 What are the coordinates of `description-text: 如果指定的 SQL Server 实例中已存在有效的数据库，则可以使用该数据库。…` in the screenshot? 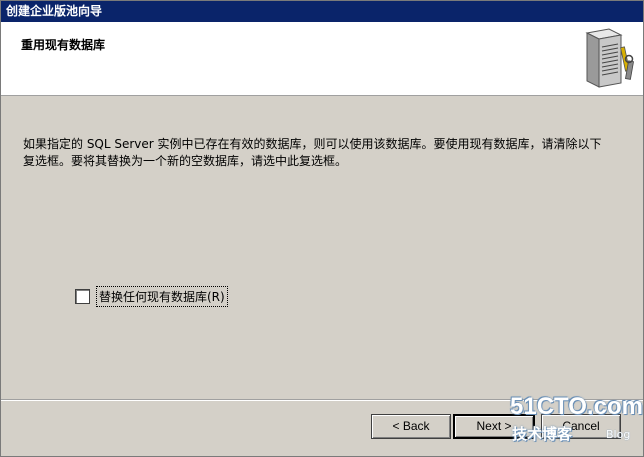 It's located at (312, 152).